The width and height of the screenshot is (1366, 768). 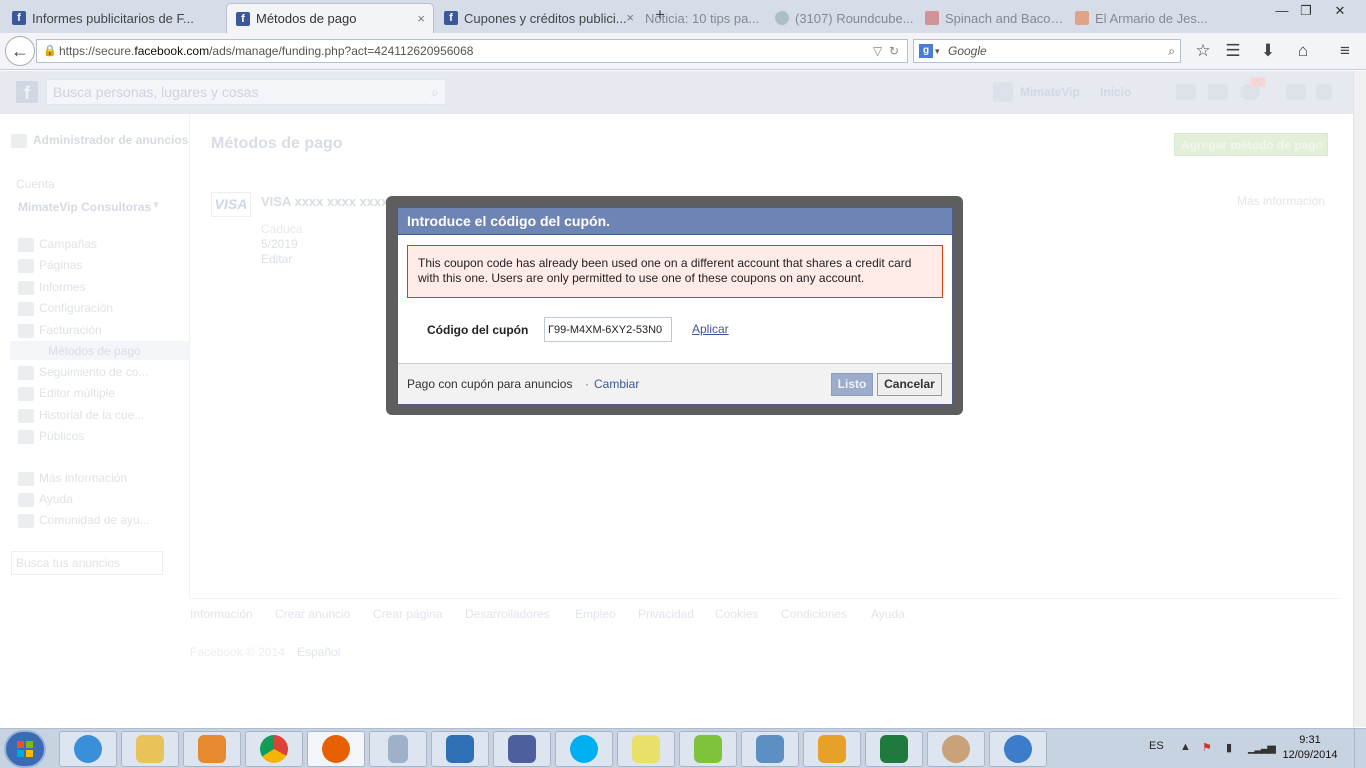 I want to click on language-indicator: ES, so click(x=1156, y=746).